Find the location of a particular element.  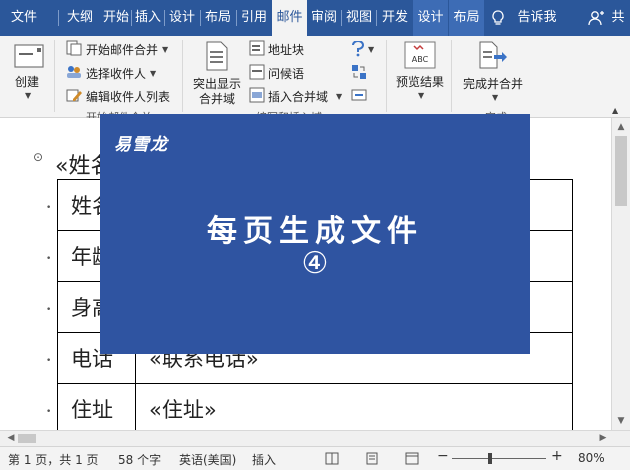

preview-results-button: 预览结果 is located at coordinates (420, 81).